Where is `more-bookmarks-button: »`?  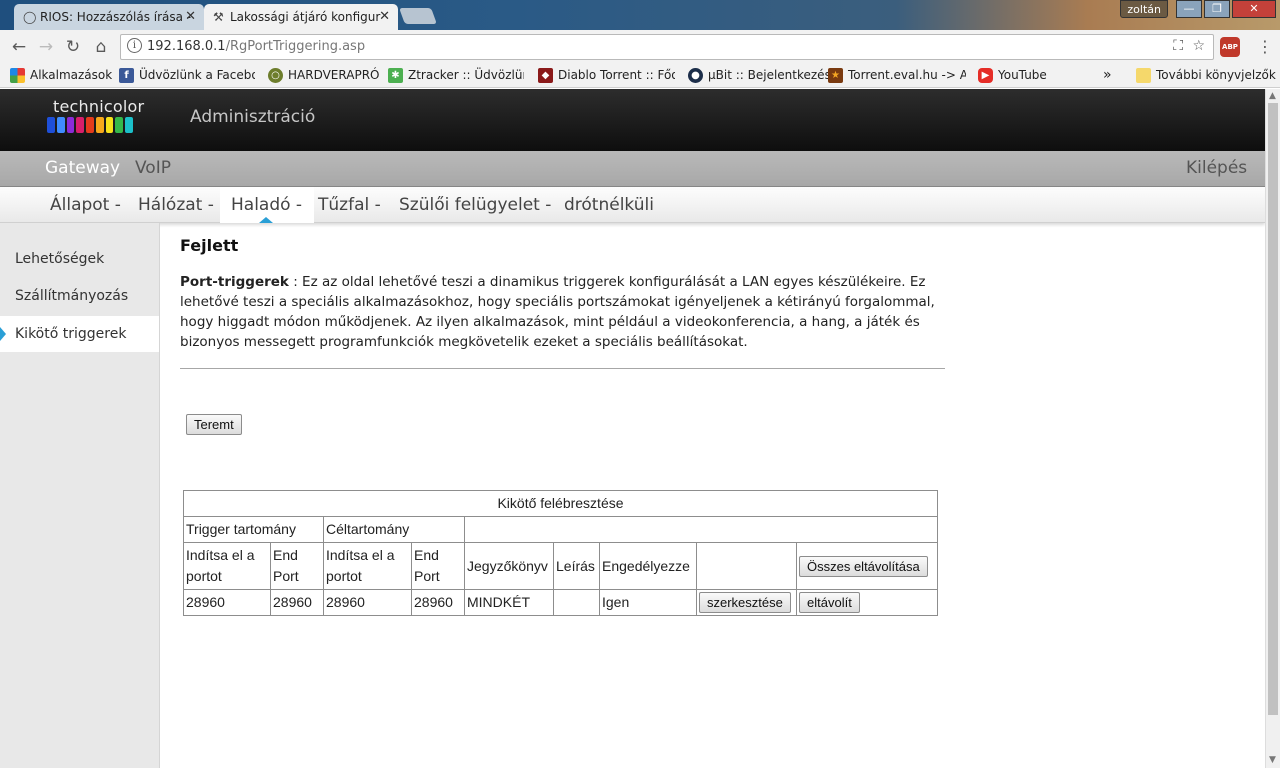
more-bookmarks-button: » is located at coordinates (1107, 76).